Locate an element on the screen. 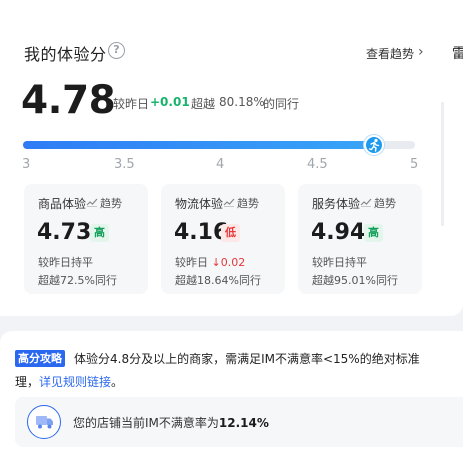 Image resolution: width=463 pixels, height=467 pixels. sub-score-value: 4.94 is located at coordinates (338, 232).